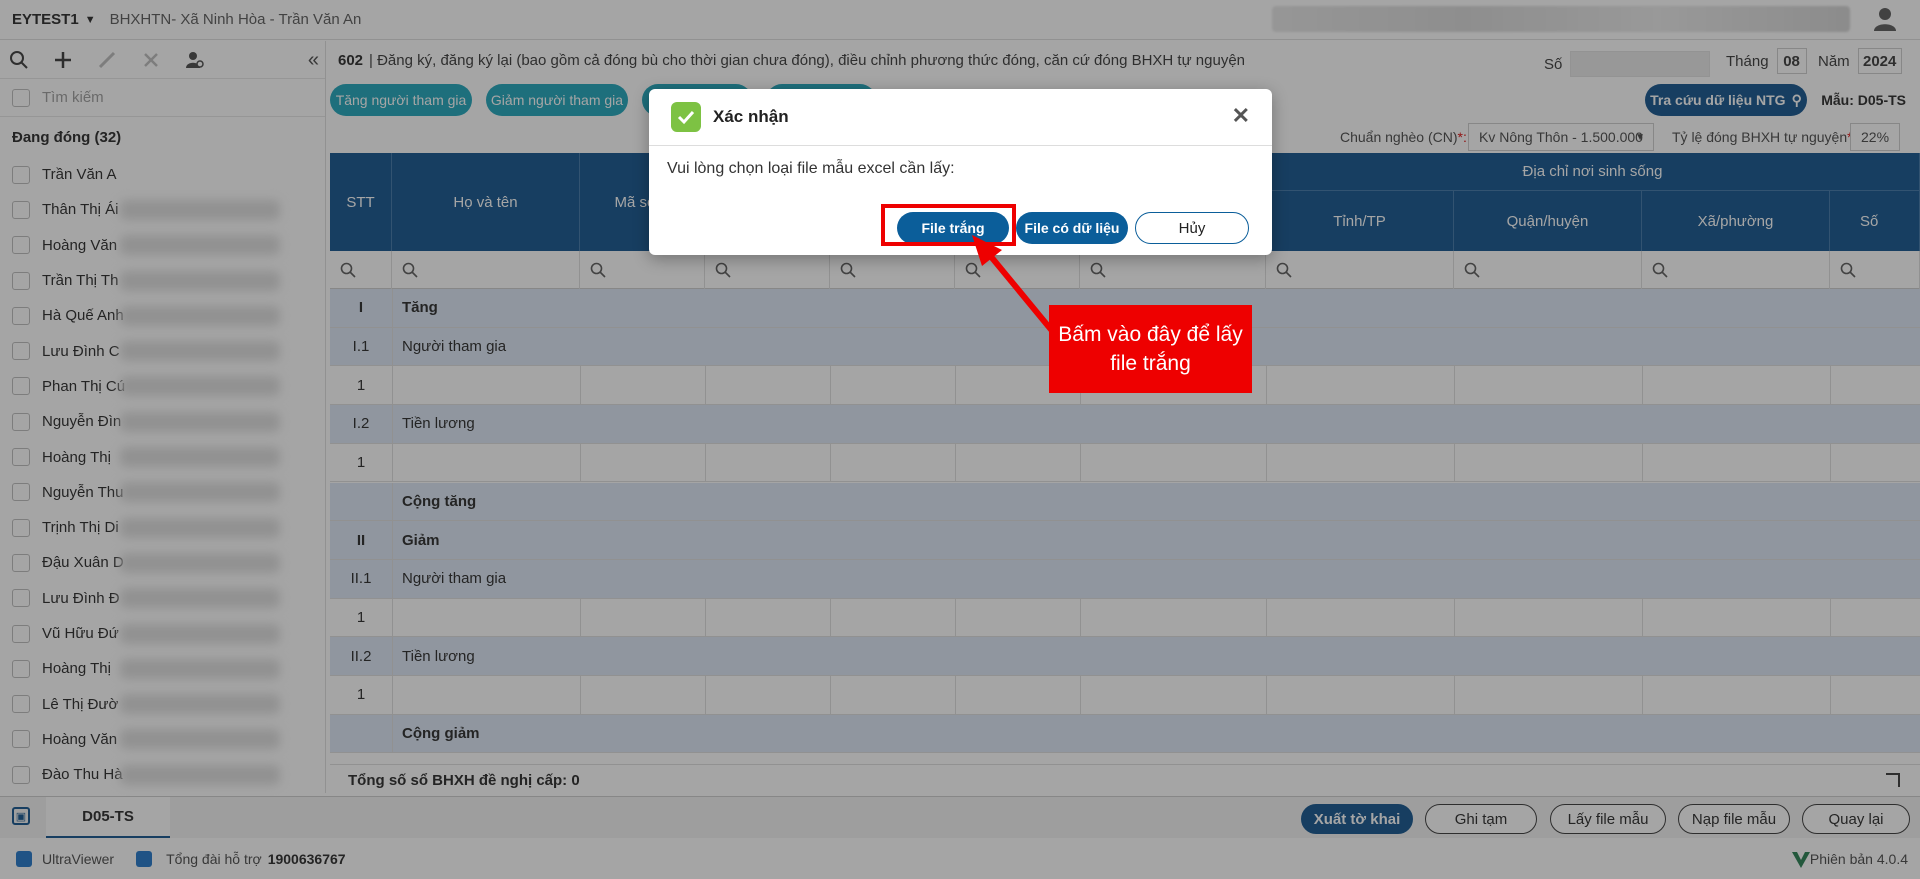  I want to click on close-icon: ✕, so click(1241, 116).